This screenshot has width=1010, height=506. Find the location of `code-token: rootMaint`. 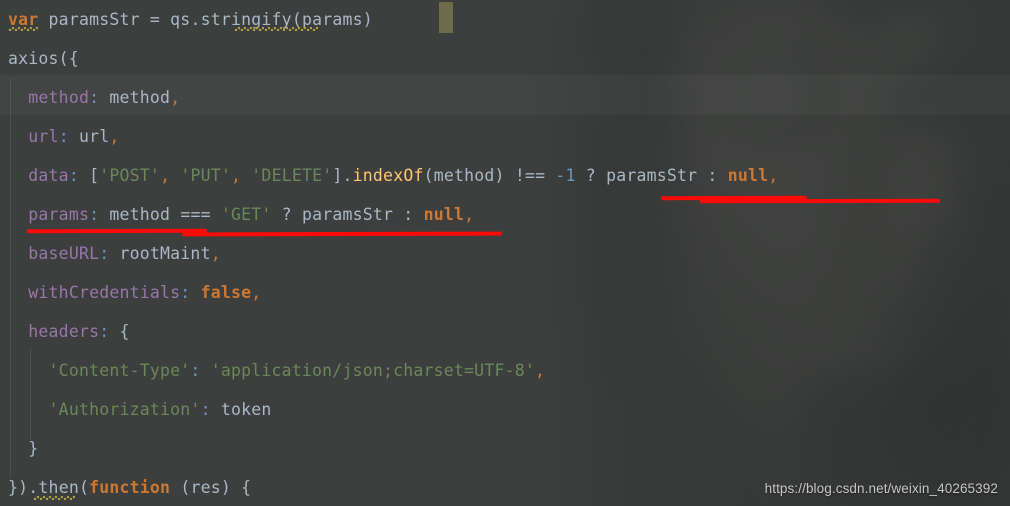

code-token: rootMaint is located at coordinates (165, 253).